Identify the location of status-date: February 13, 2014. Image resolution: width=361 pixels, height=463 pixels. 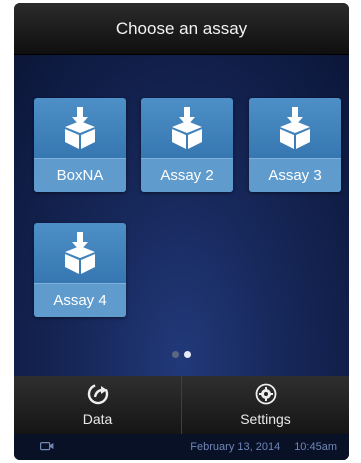
(235, 447).